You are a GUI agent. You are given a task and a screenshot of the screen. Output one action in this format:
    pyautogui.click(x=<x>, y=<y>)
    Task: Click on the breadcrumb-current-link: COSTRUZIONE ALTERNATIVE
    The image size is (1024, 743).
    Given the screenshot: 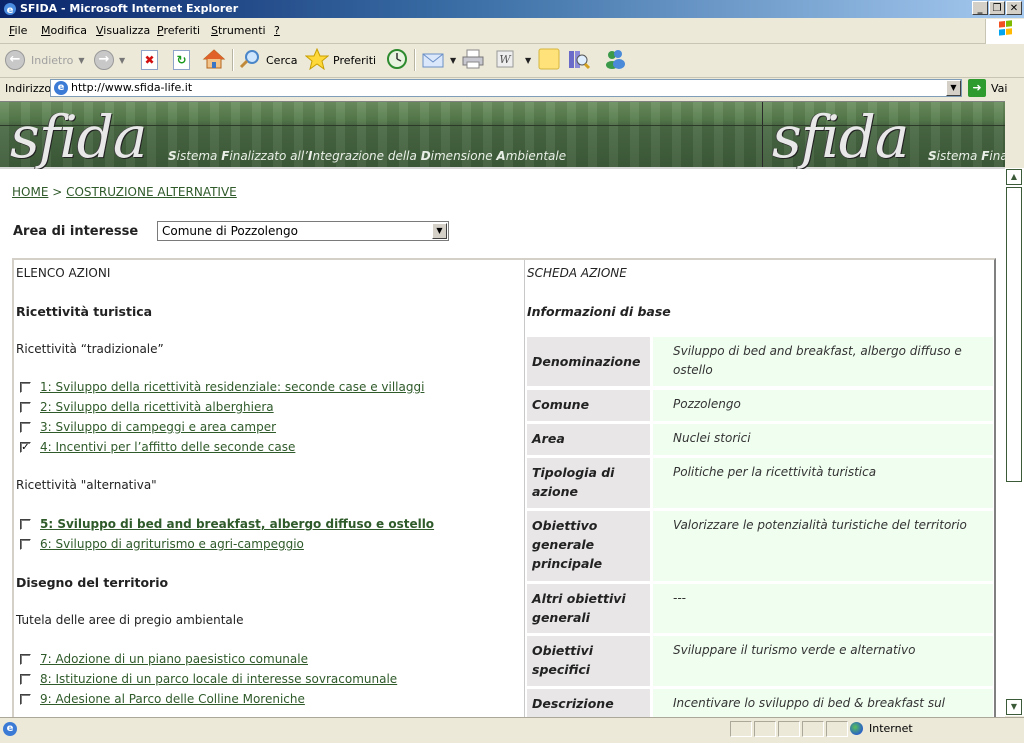 What is the action you would take?
    pyautogui.click(x=151, y=192)
    